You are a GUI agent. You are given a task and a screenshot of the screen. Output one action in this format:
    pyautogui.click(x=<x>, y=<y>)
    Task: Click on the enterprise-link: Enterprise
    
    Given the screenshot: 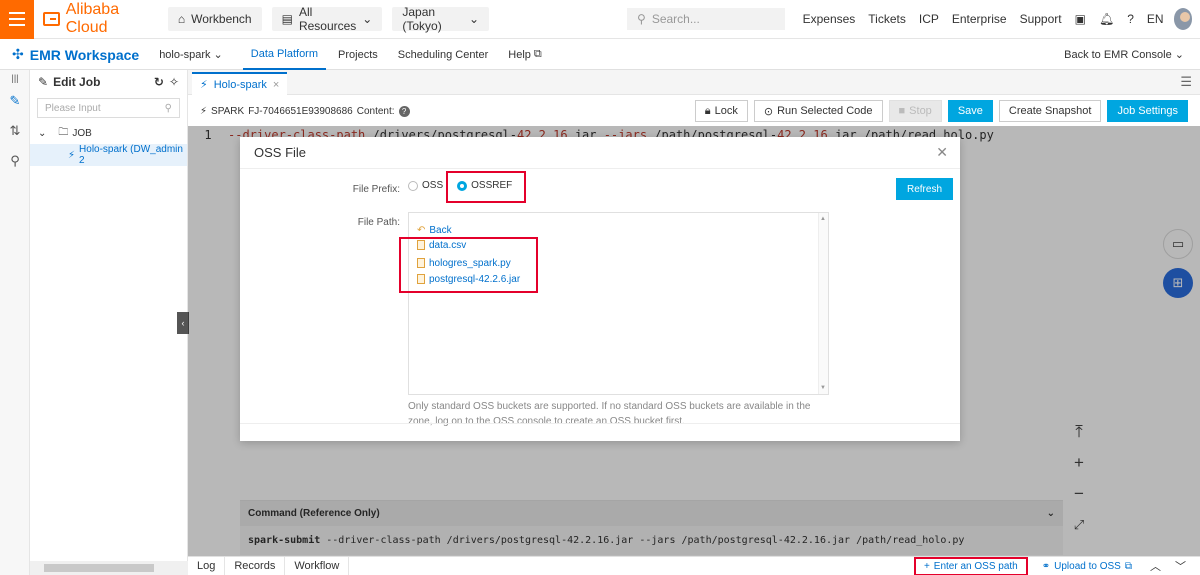 What is the action you would take?
    pyautogui.click(x=979, y=19)
    